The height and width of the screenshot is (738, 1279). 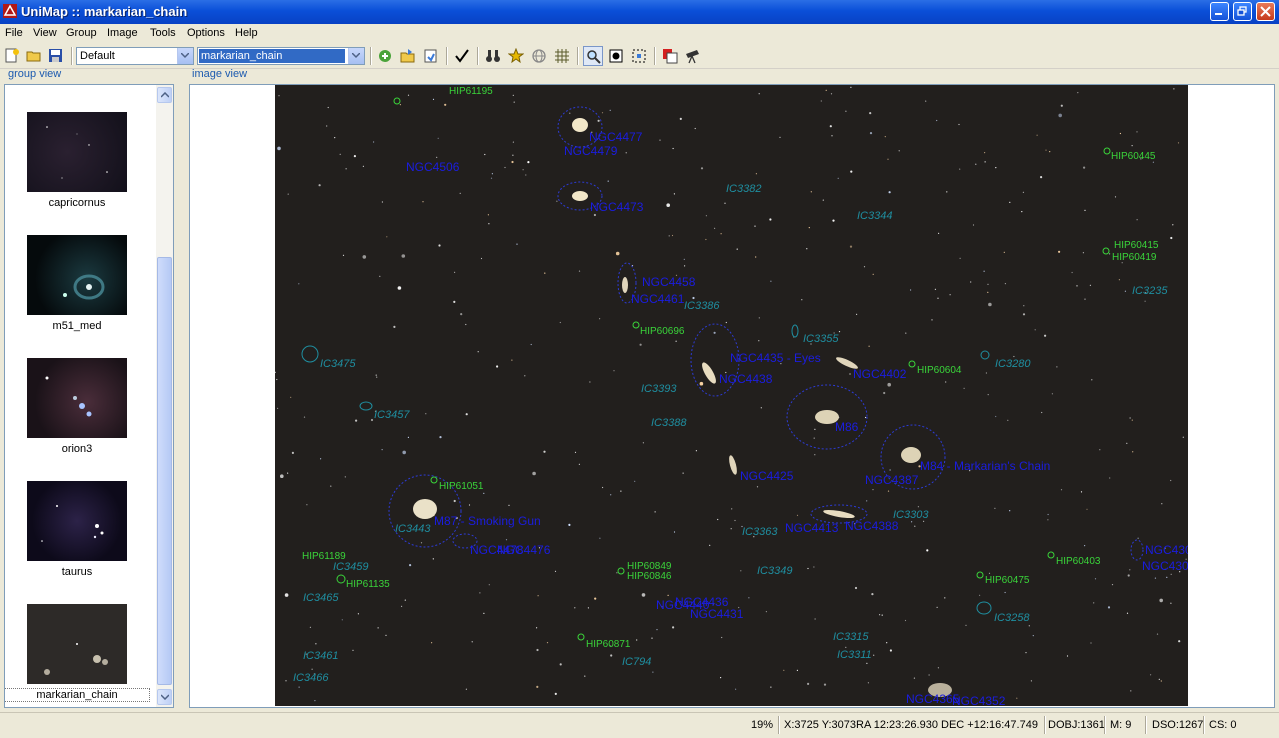 What do you see at coordinates (12, 56) in the screenshot?
I see `new-button` at bounding box center [12, 56].